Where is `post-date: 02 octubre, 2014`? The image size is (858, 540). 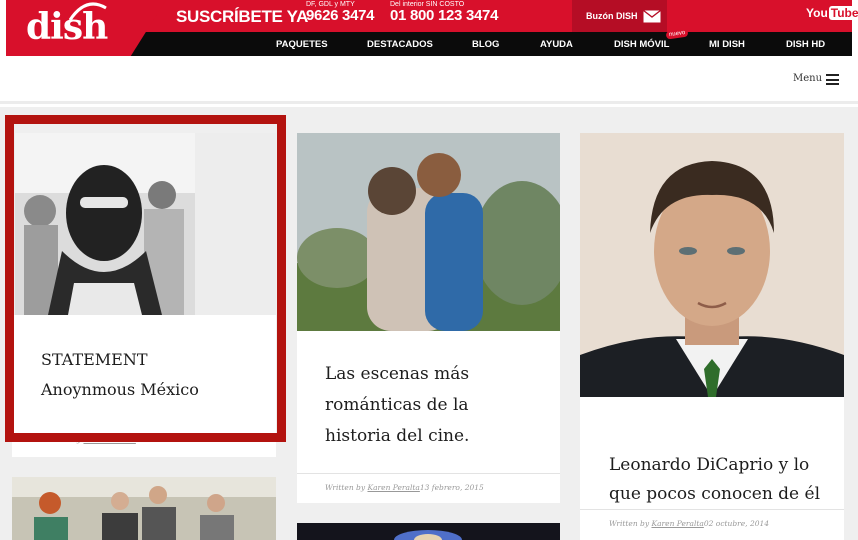
post-date: 02 octubre, 2014 is located at coordinates (736, 523).